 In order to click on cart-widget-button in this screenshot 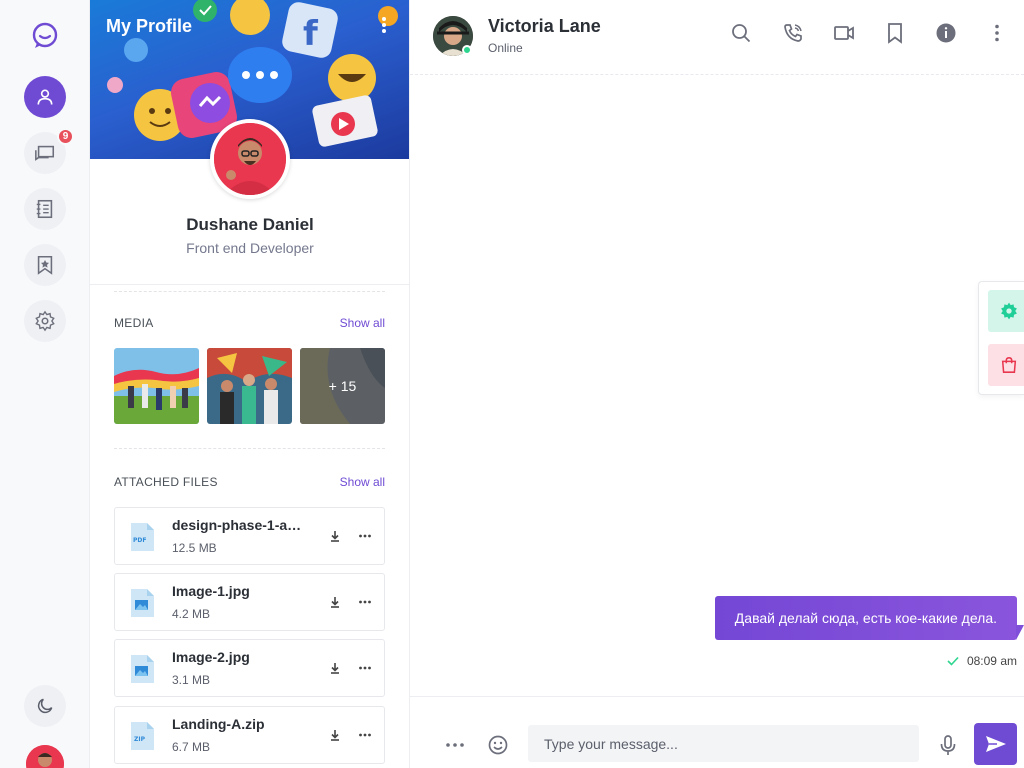, I will do `click(1006, 365)`.